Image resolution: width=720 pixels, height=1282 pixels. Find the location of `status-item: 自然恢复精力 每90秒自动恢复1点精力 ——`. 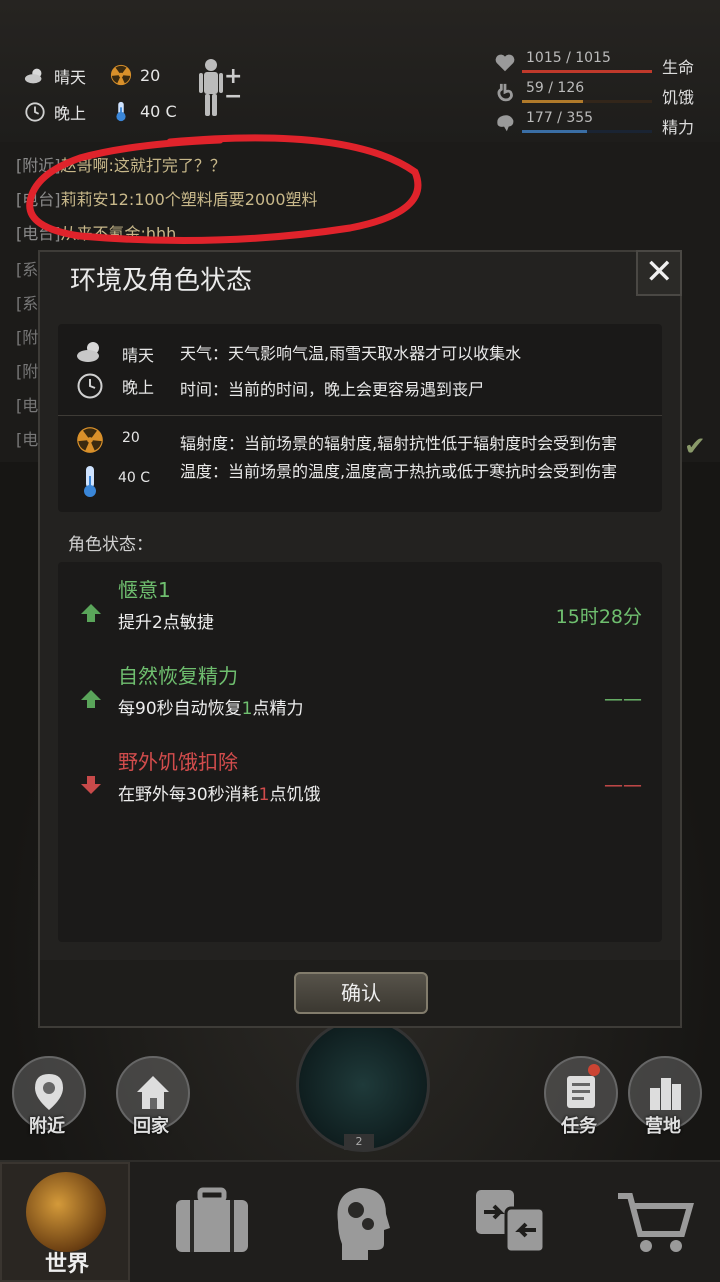

status-item: 自然恢复精力 每90秒自动恢复1点精力 —— is located at coordinates (360, 690).